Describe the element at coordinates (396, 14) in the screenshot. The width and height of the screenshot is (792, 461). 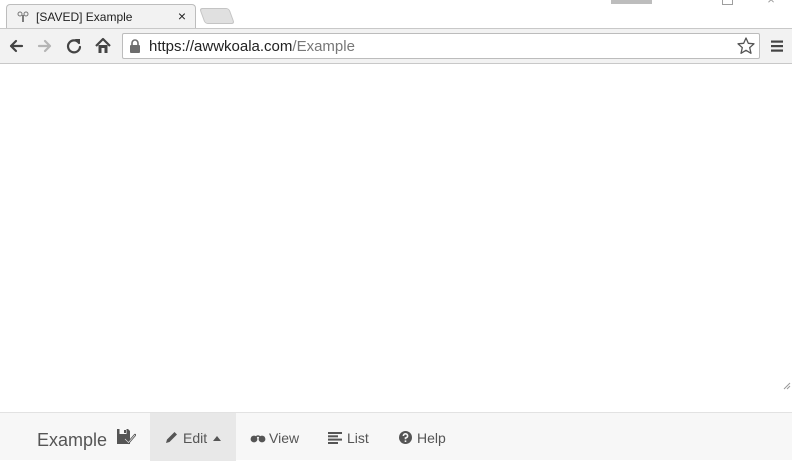
I see `tab-strip: [SAVED] Example × ×` at that location.